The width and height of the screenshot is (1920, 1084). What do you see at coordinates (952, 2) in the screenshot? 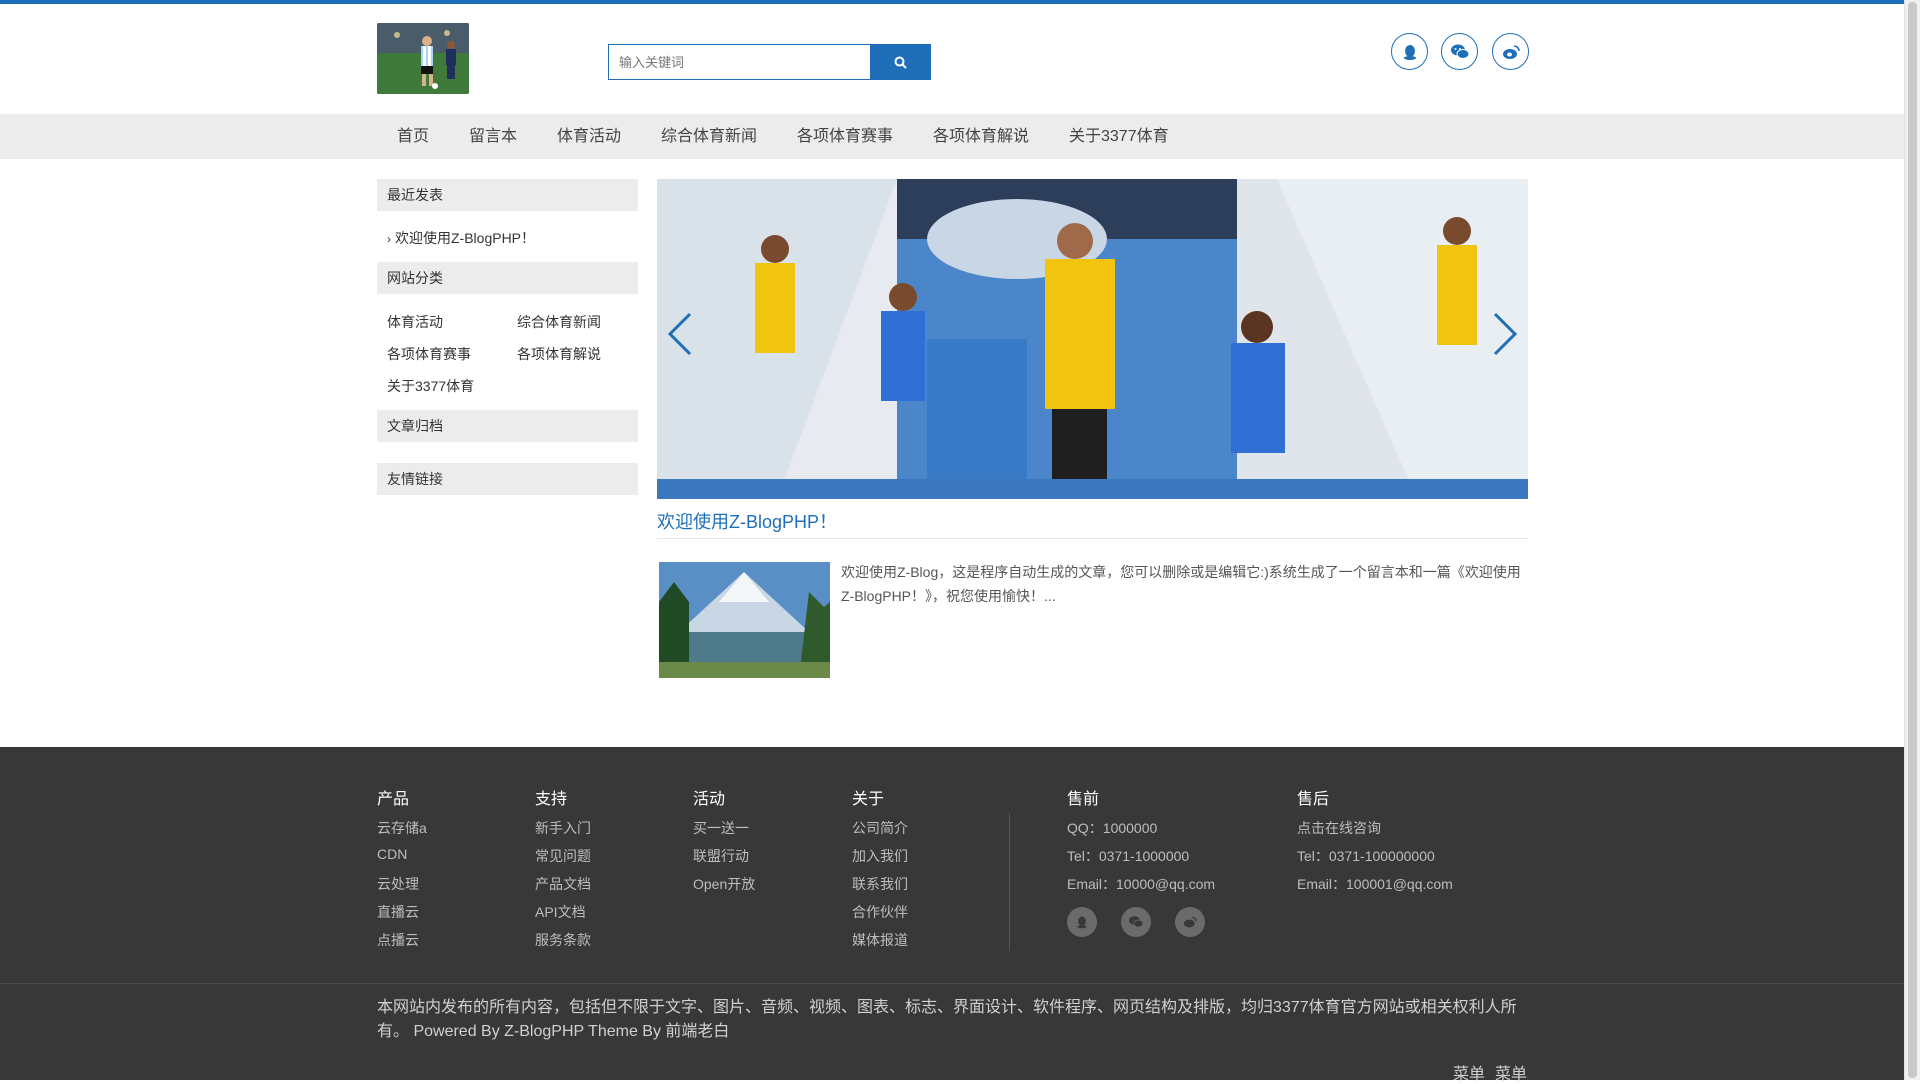
I see `top-accent-line` at bounding box center [952, 2].